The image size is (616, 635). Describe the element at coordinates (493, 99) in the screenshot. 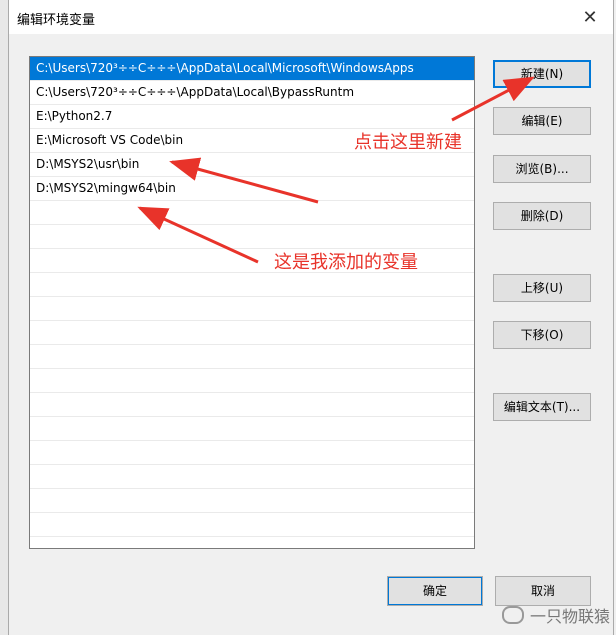

I see `arrow-to-new` at that location.